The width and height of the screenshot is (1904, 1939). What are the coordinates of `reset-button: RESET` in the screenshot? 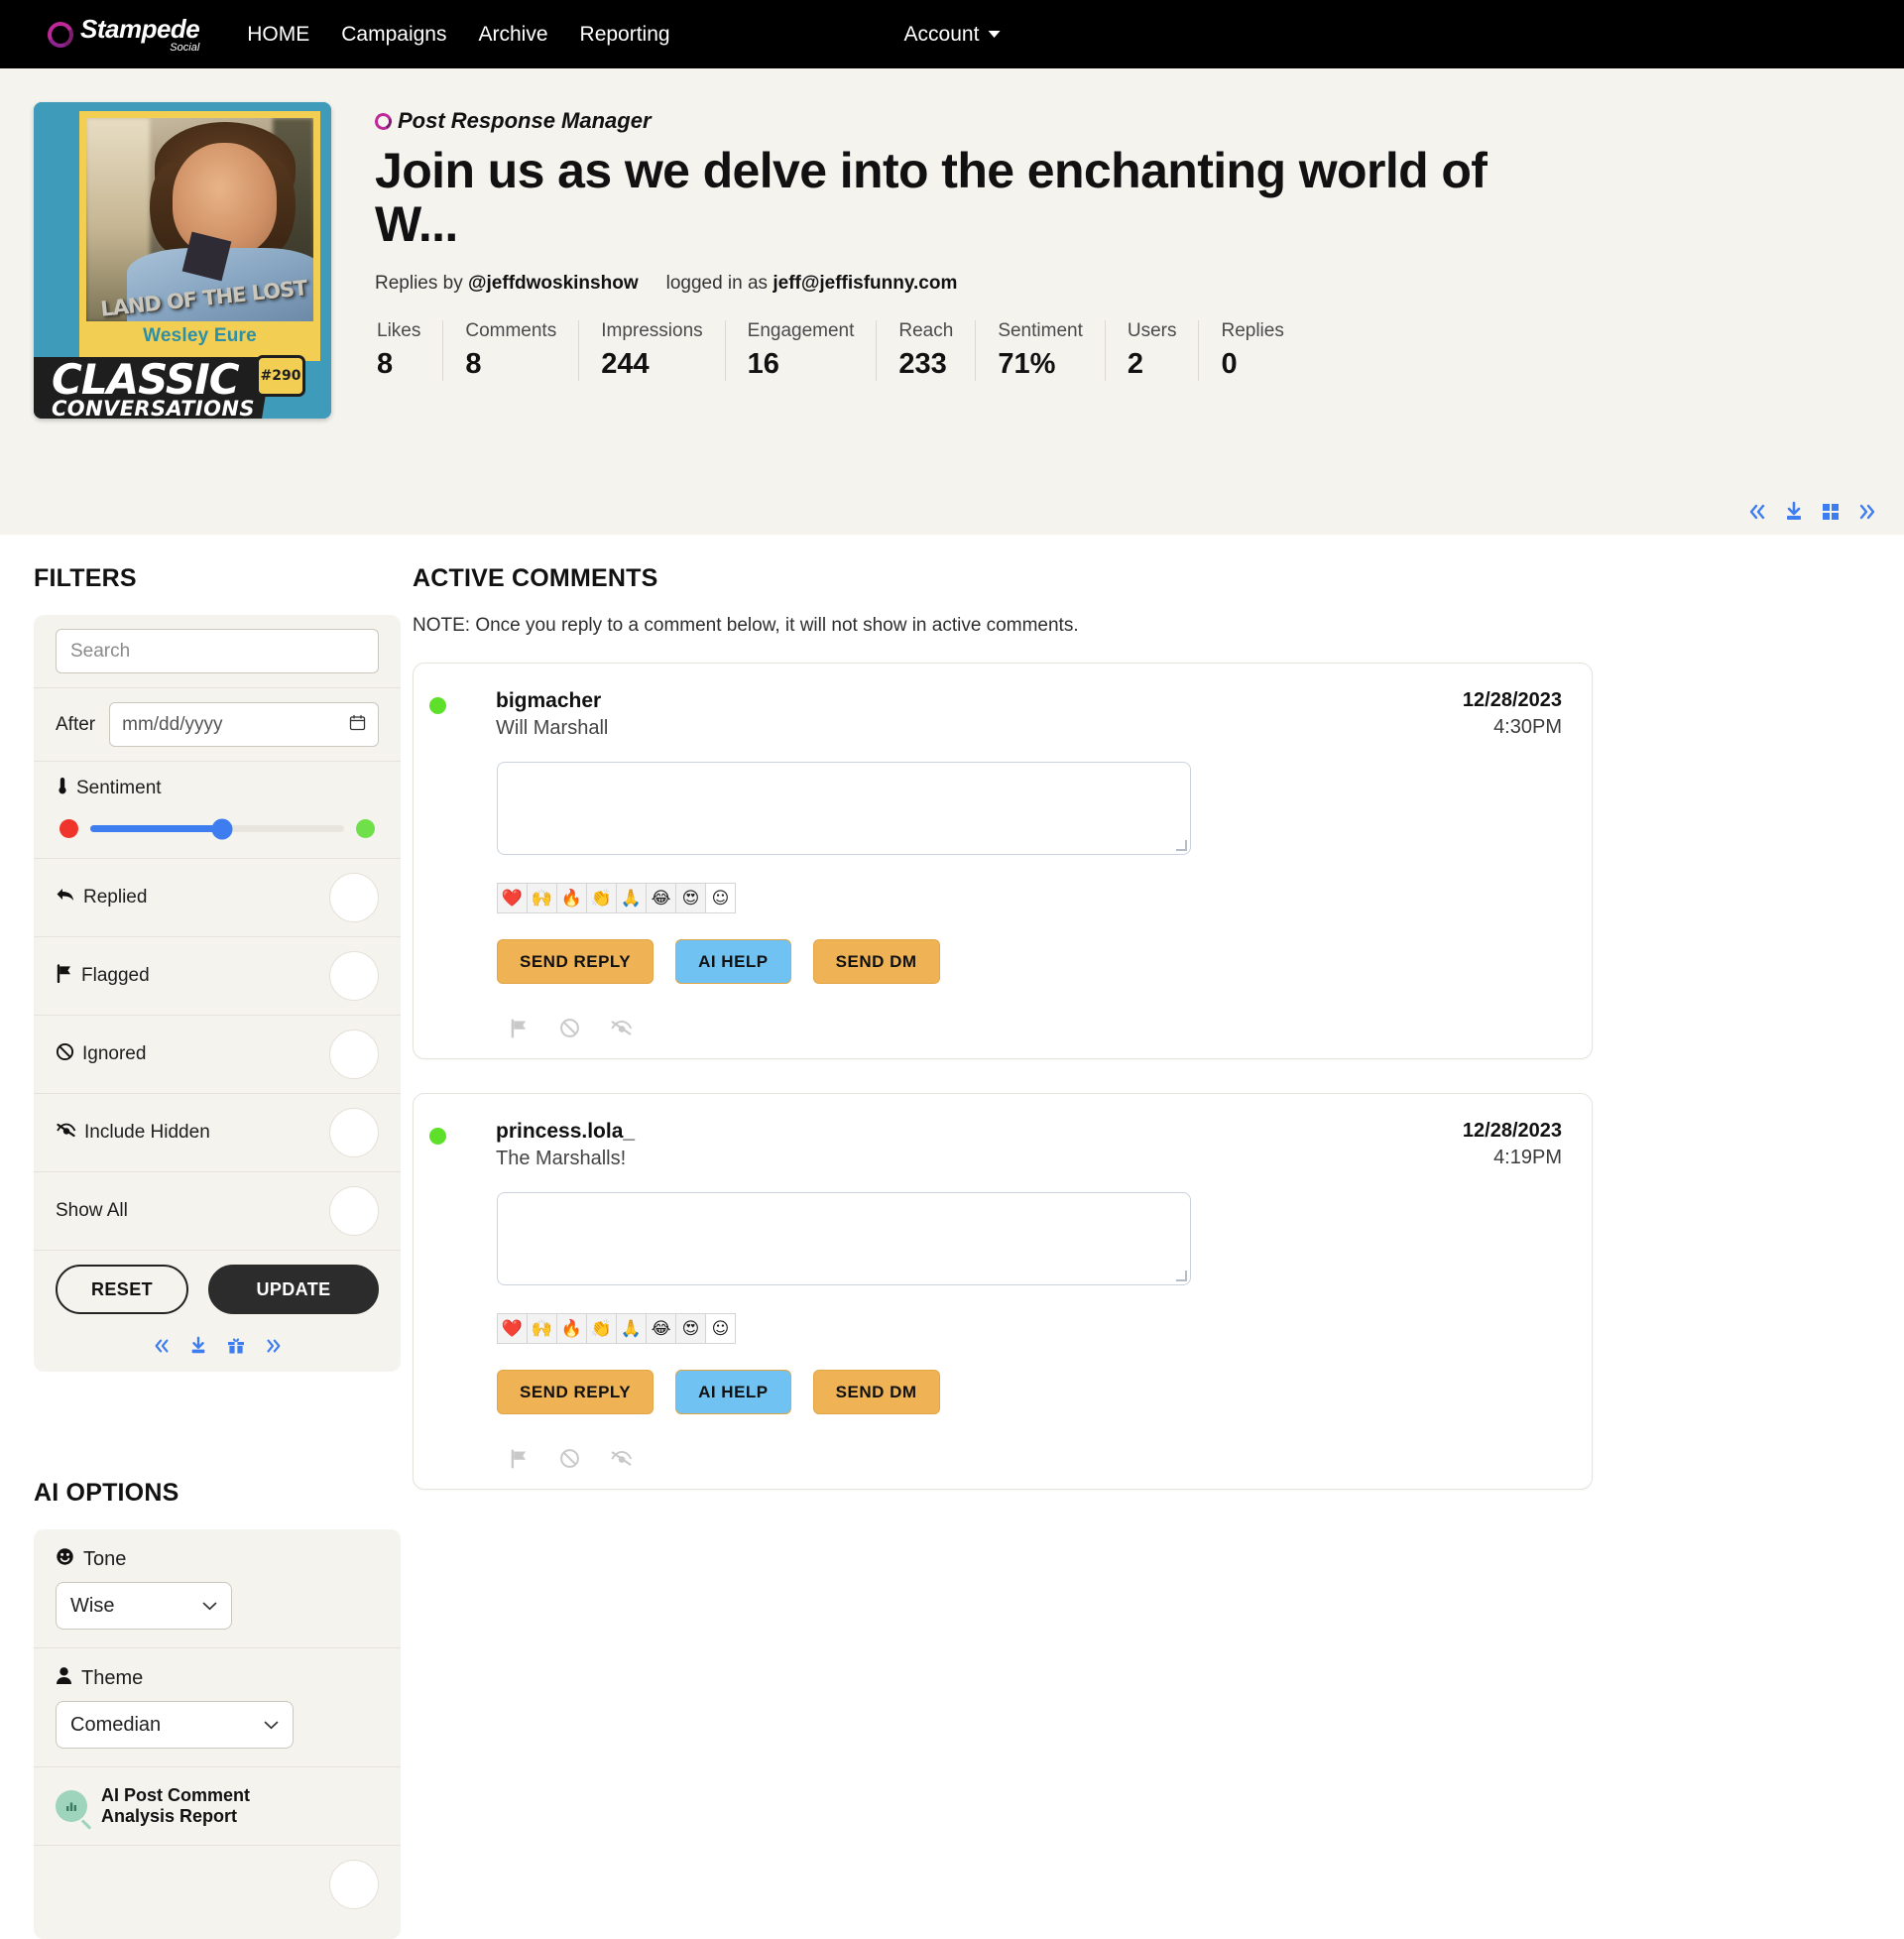 It's located at (122, 1289).